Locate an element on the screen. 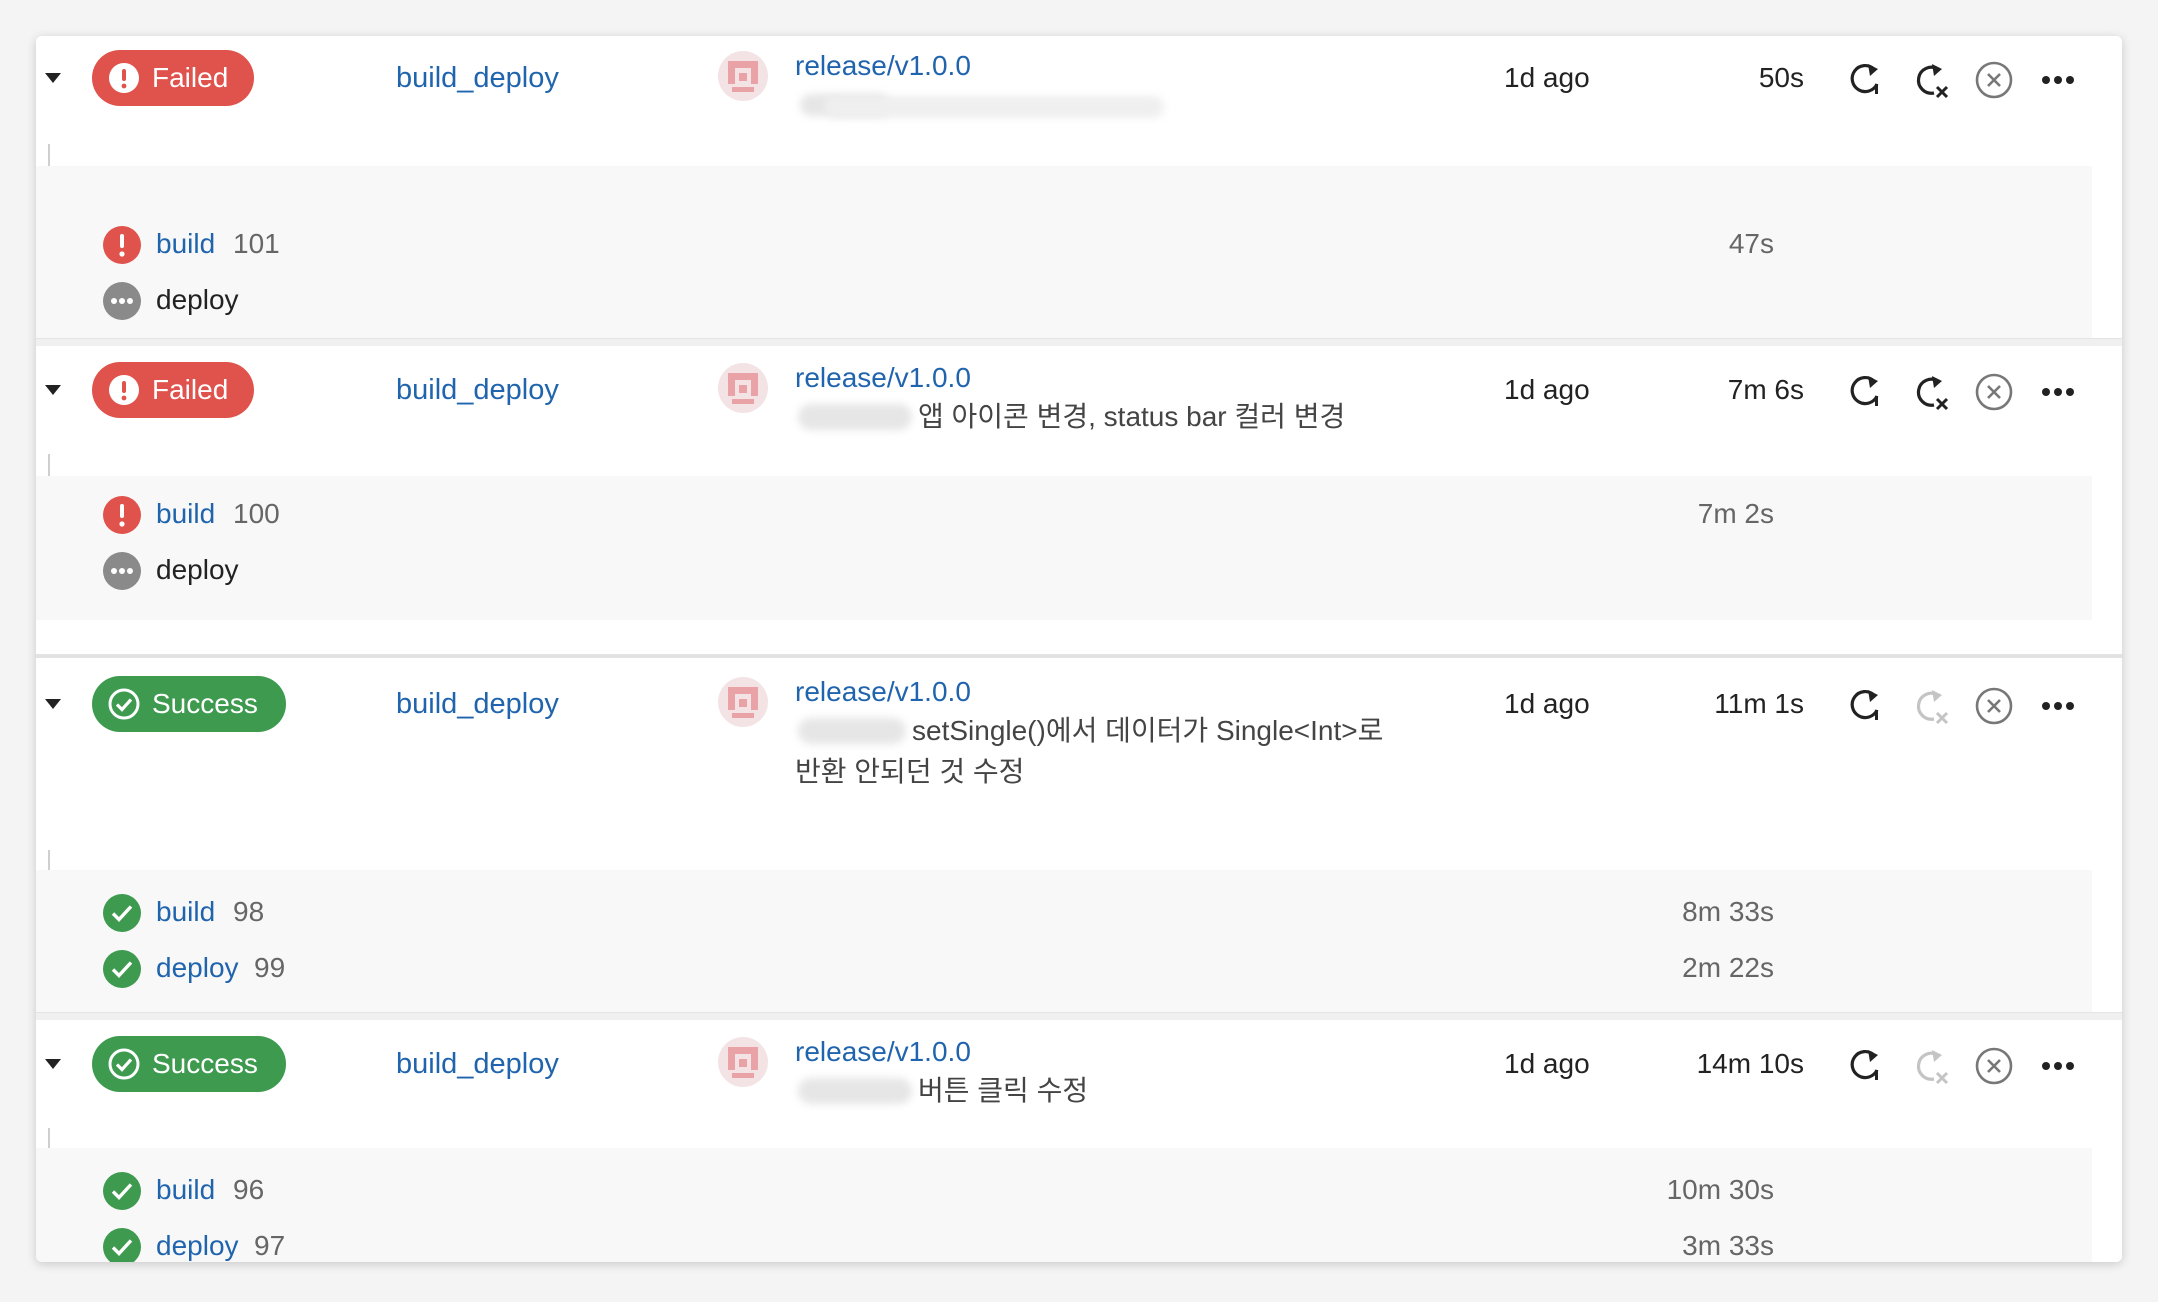 Image resolution: width=2158 pixels, height=1302 pixels. job-number: 96 is located at coordinates (249, 1189).